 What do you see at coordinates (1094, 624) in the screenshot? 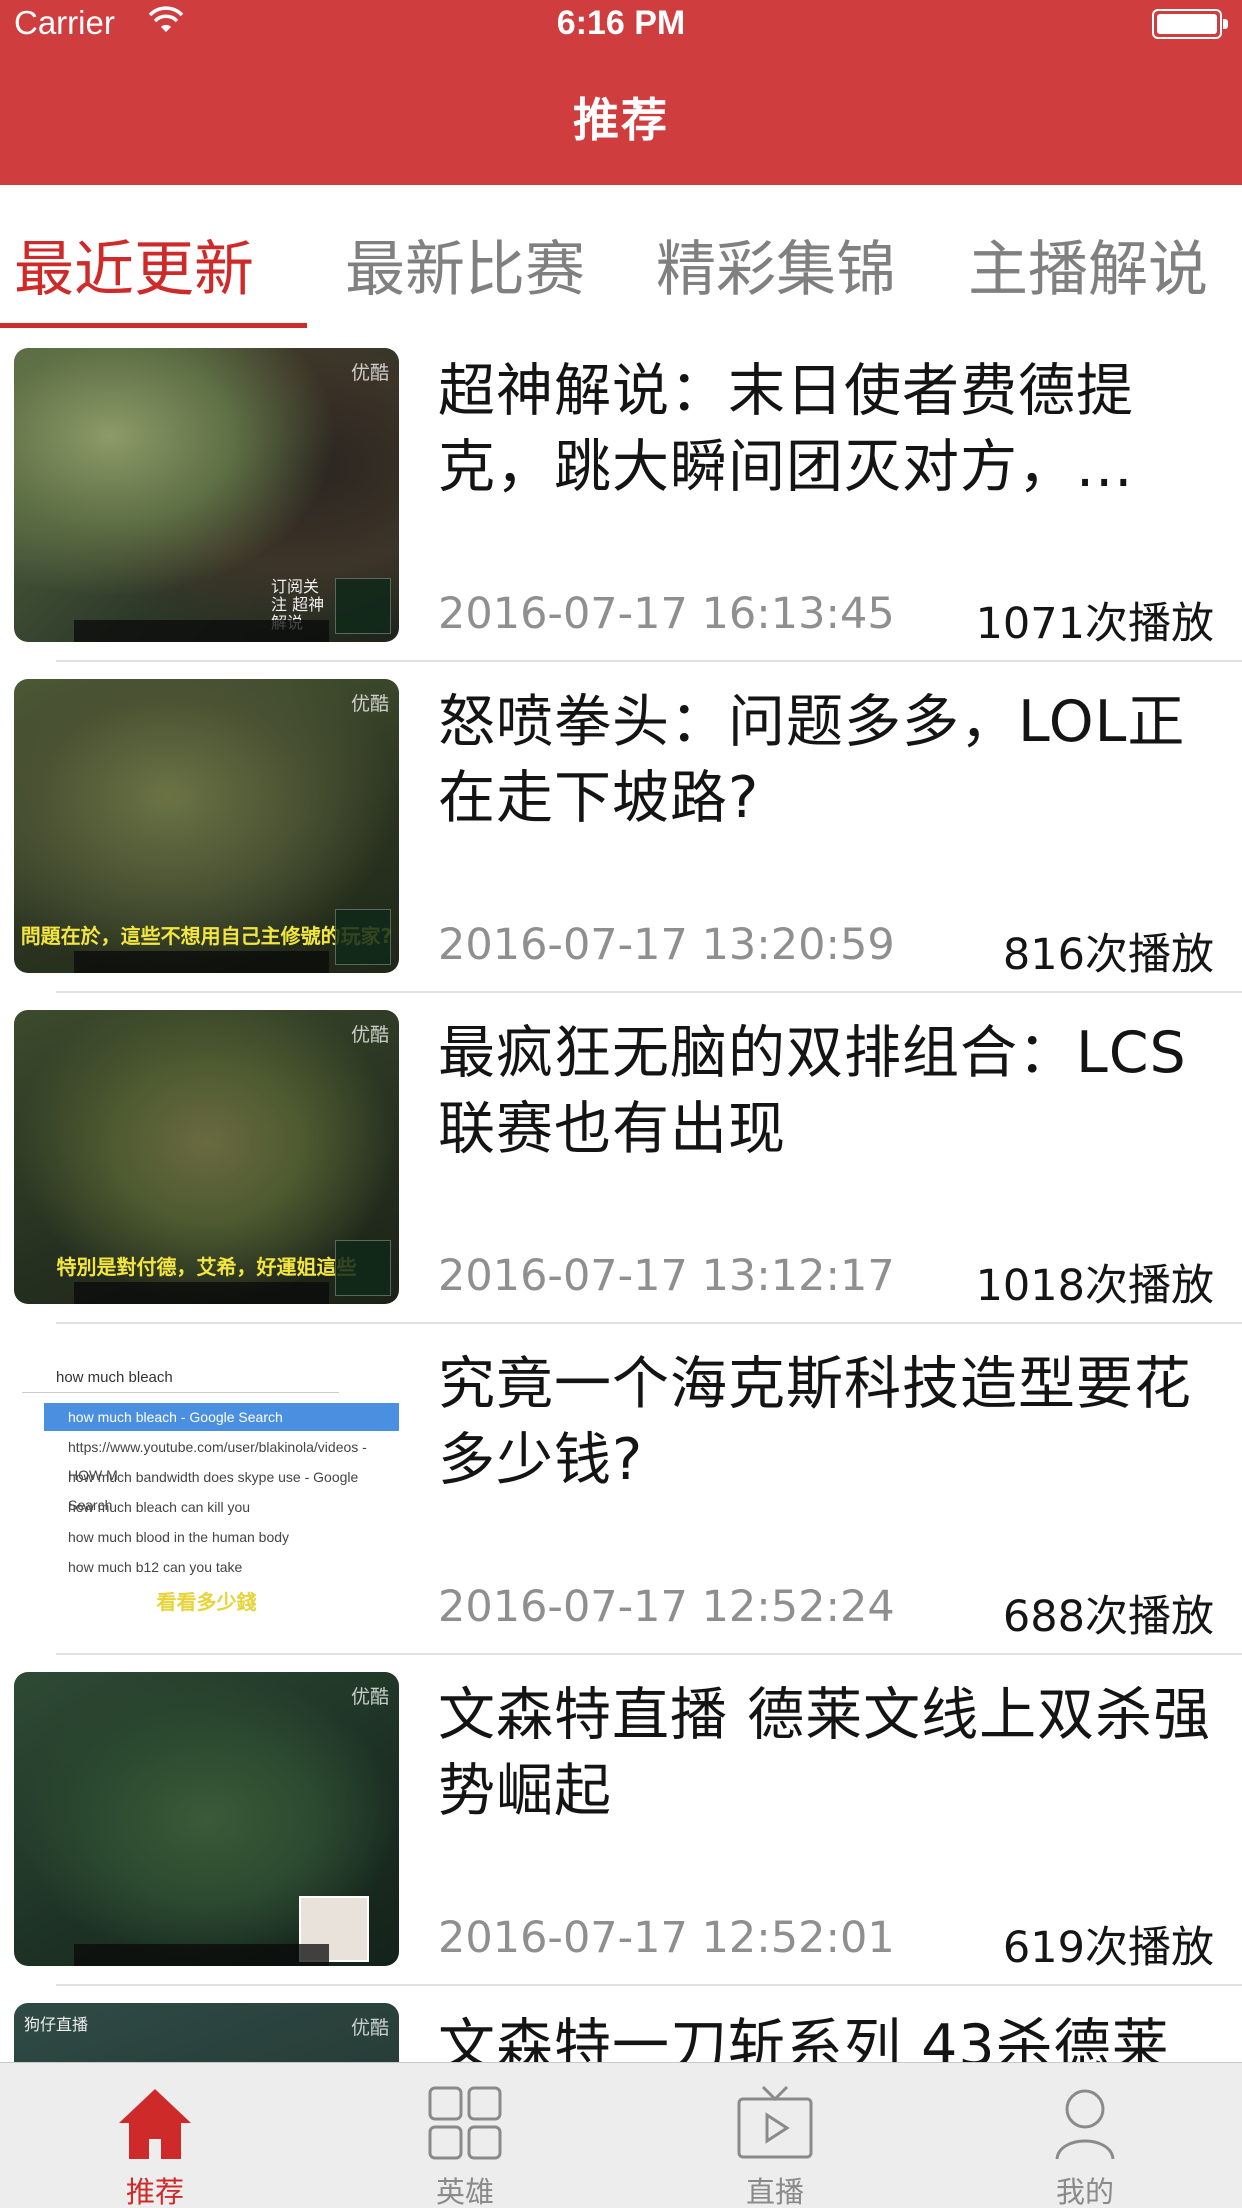
I see `play-count: 1071次播放` at bounding box center [1094, 624].